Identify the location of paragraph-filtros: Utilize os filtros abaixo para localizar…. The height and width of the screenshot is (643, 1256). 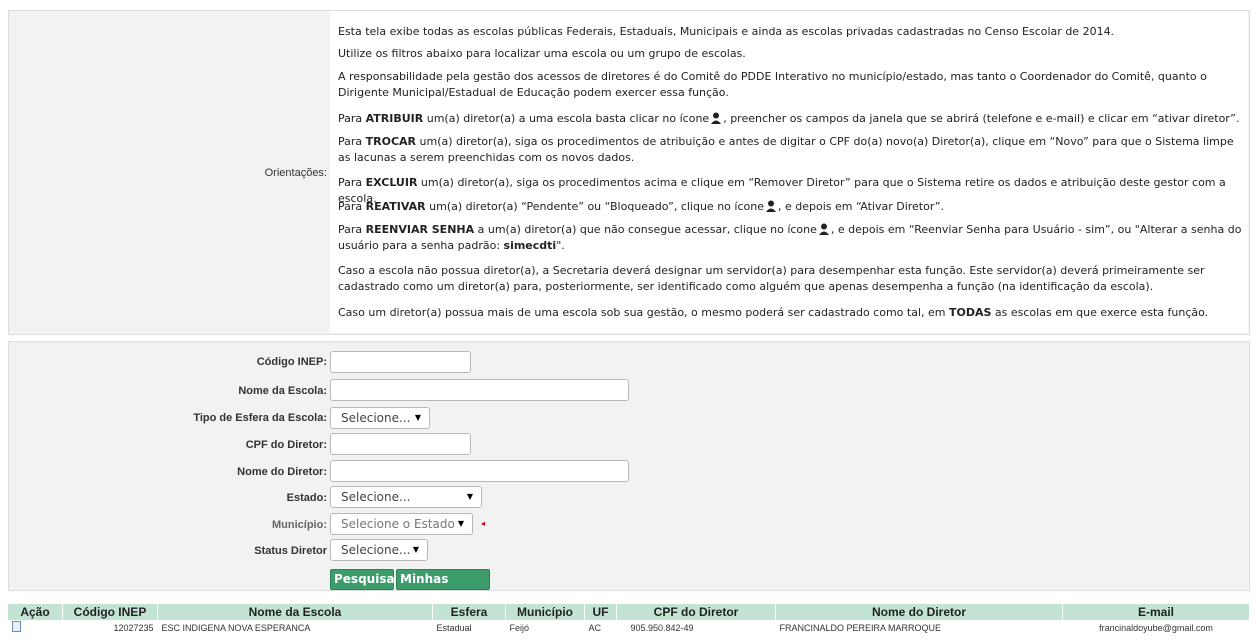
(542, 53).